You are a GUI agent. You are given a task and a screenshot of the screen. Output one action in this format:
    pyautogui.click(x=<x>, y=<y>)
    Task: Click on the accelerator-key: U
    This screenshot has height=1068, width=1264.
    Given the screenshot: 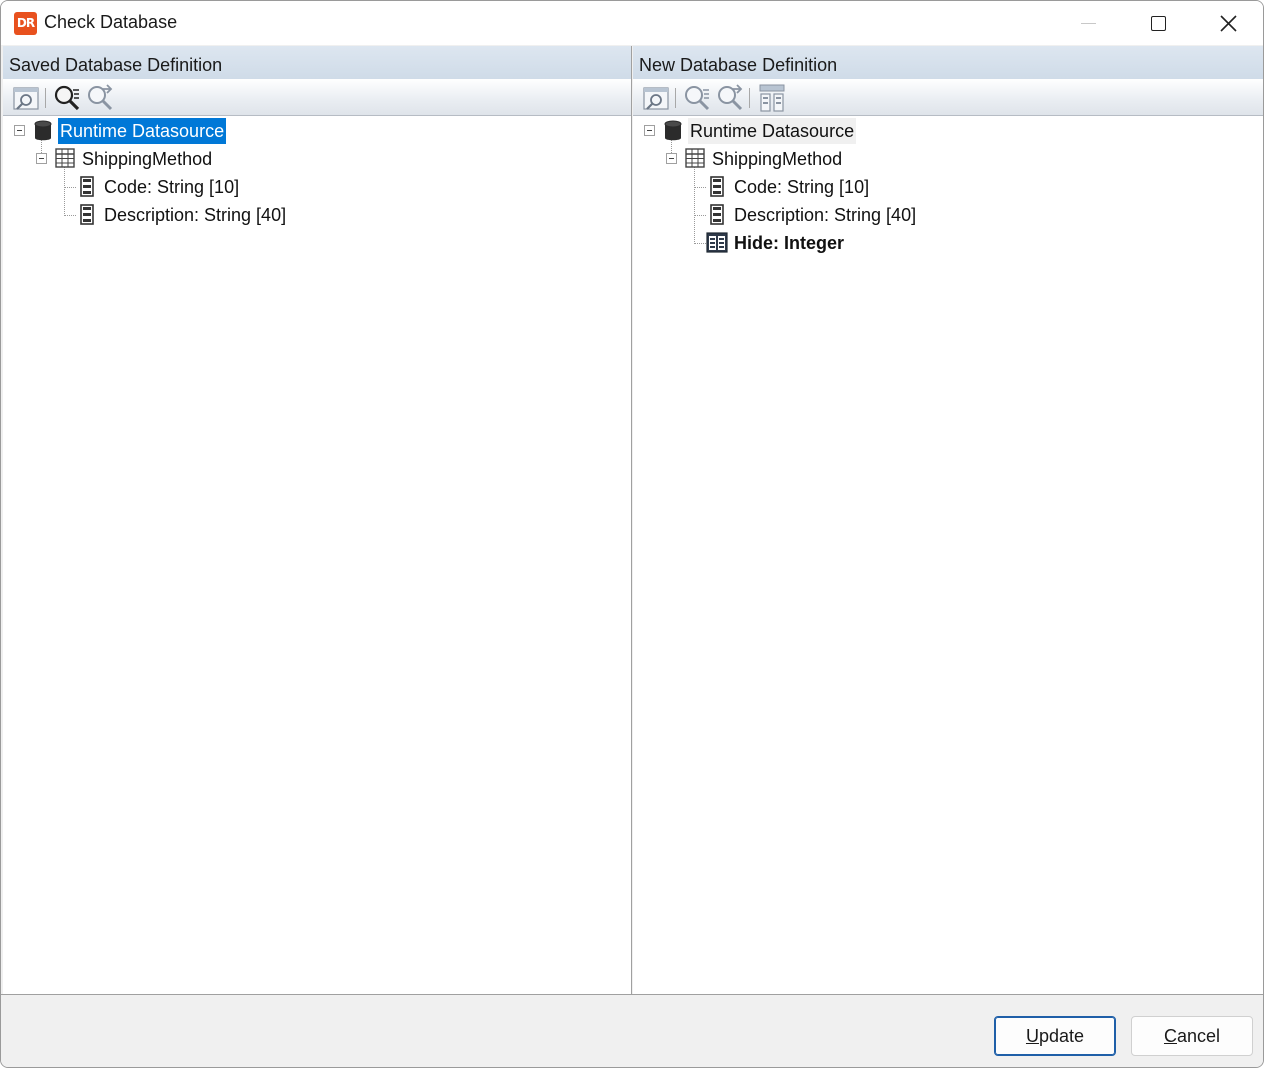 What is the action you would take?
    pyautogui.click(x=1032, y=1036)
    